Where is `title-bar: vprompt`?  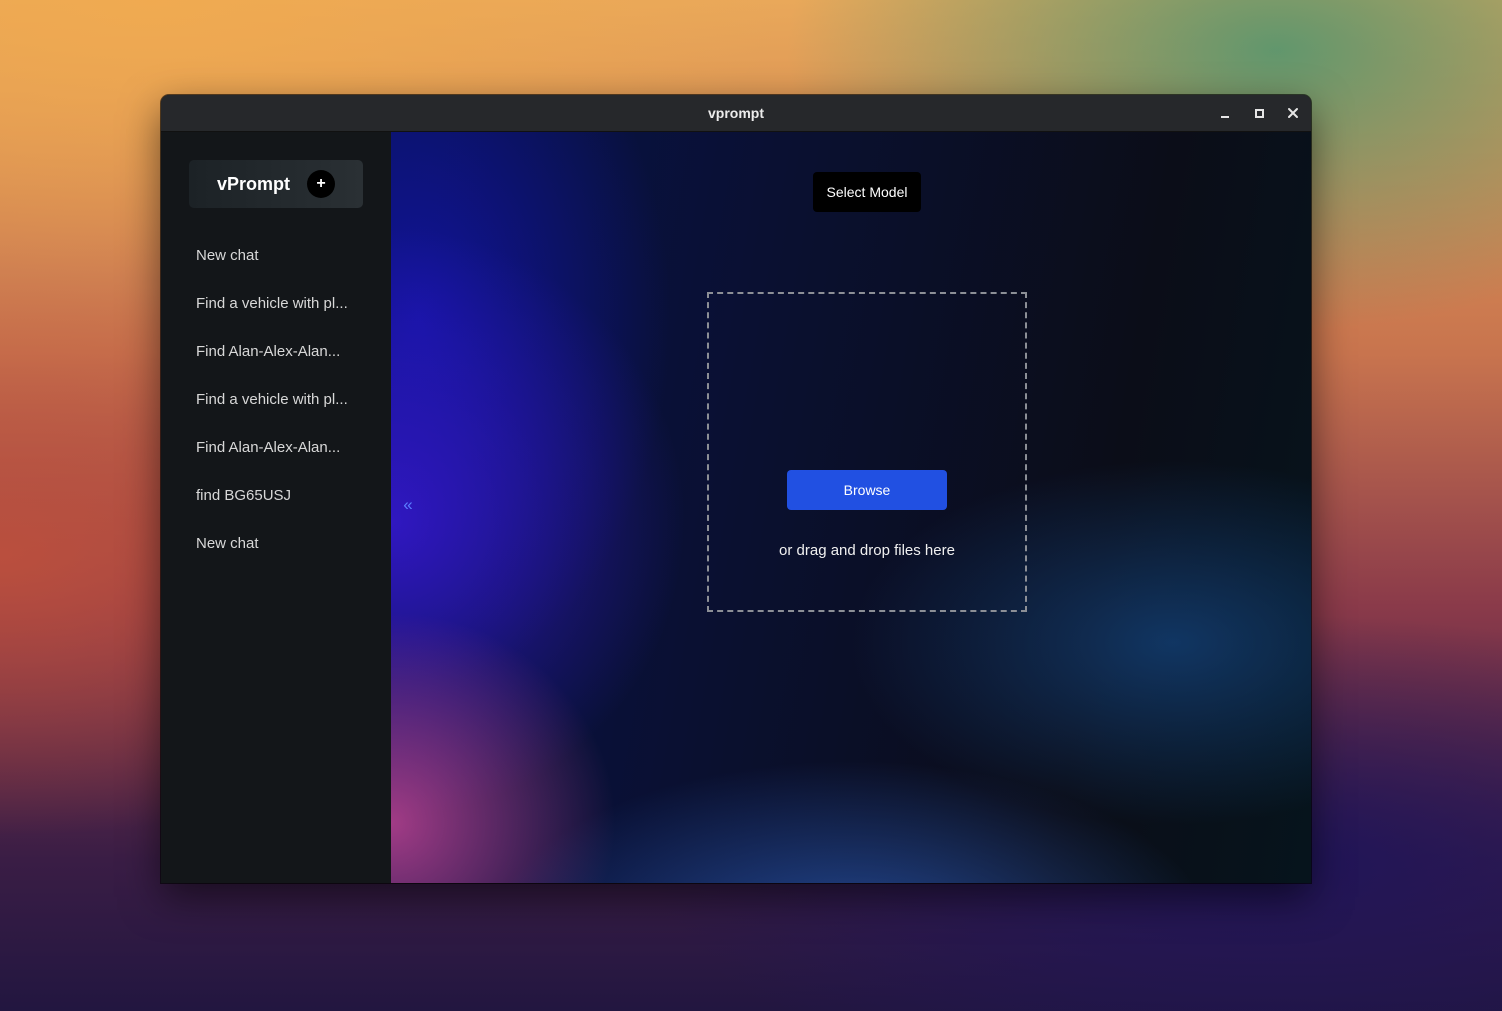
title-bar: vprompt is located at coordinates (736, 113).